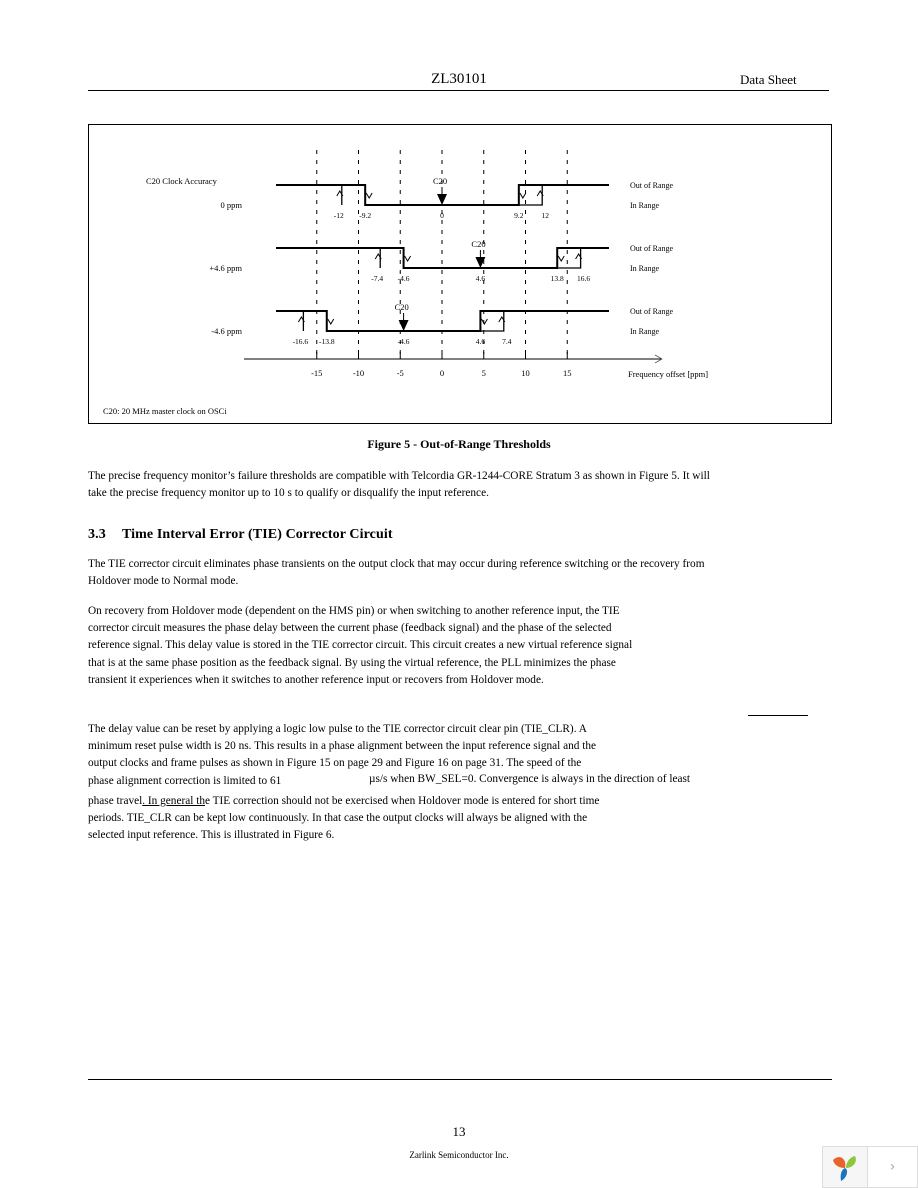  I want to click on threshold-value-label: 0, so click(442, 215).